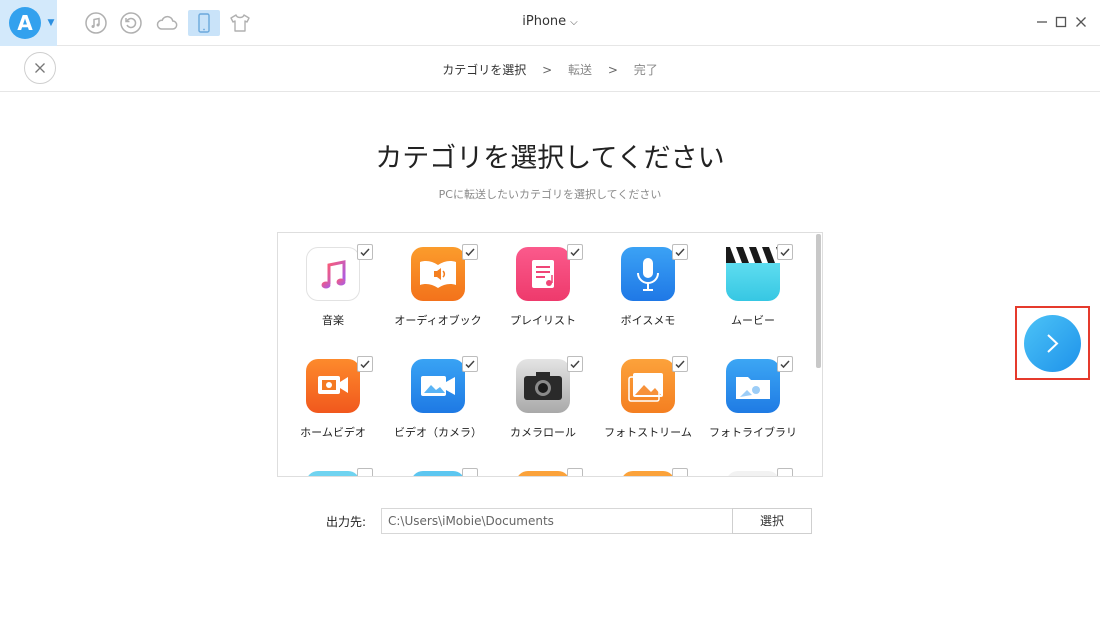 This screenshot has height=640, width=1100. I want to click on category-label: カメラロール, so click(543, 432).